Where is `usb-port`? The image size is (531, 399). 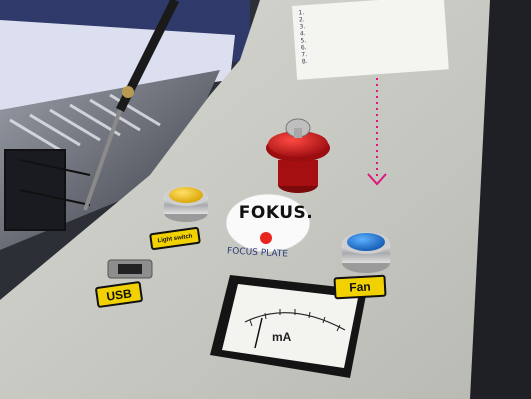 usb-port is located at coordinates (130, 269).